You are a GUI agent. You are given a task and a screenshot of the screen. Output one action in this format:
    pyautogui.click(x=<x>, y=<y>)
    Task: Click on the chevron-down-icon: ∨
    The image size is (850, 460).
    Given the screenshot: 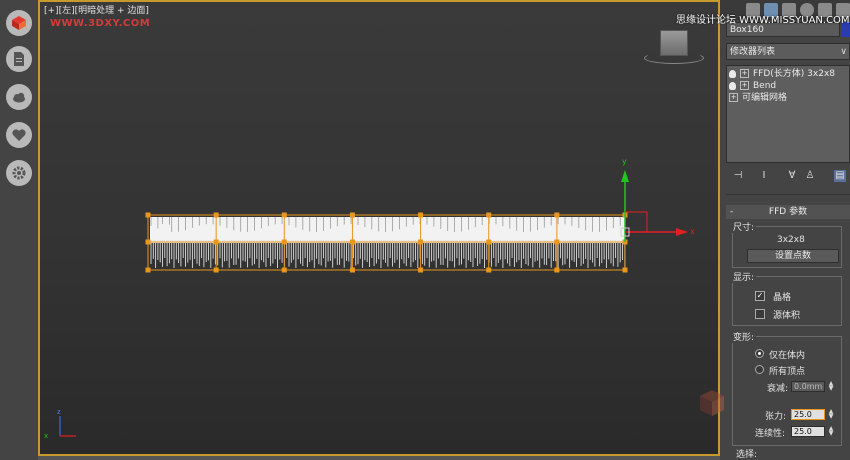 What is the action you would take?
    pyautogui.click(x=843, y=52)
    